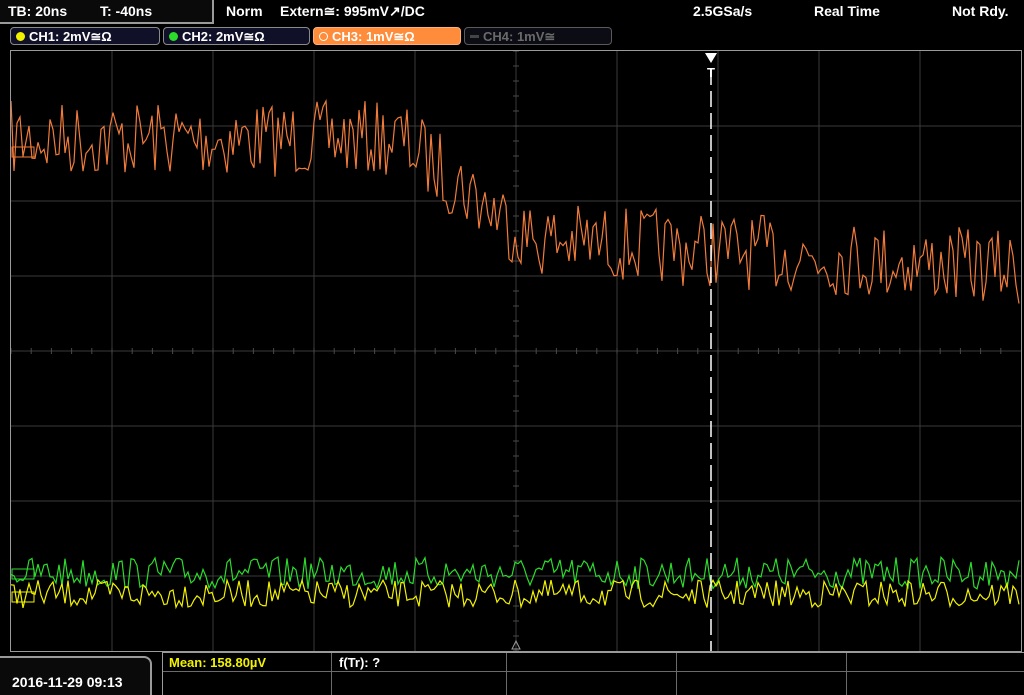  I want to click on mean-measurement: Mean: 158.80µV, so click(217, 662).